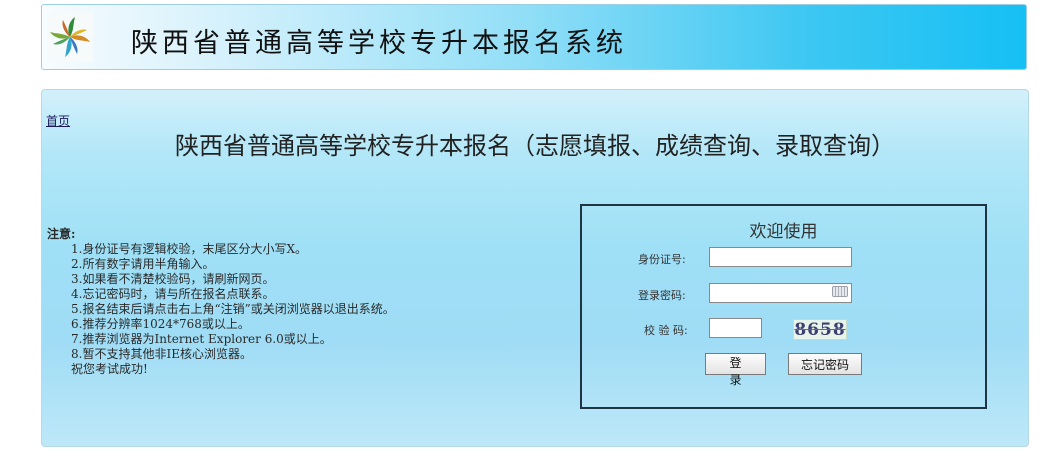 The height and width of the screenshot is (461, 1043). What do you see at coordinates (233, 309) in the screenshot?
I see `note-item: 5.报名结束后请点击右上角“注销”或关闭浏览器以退出系统。` at bounding box center [233, 309].